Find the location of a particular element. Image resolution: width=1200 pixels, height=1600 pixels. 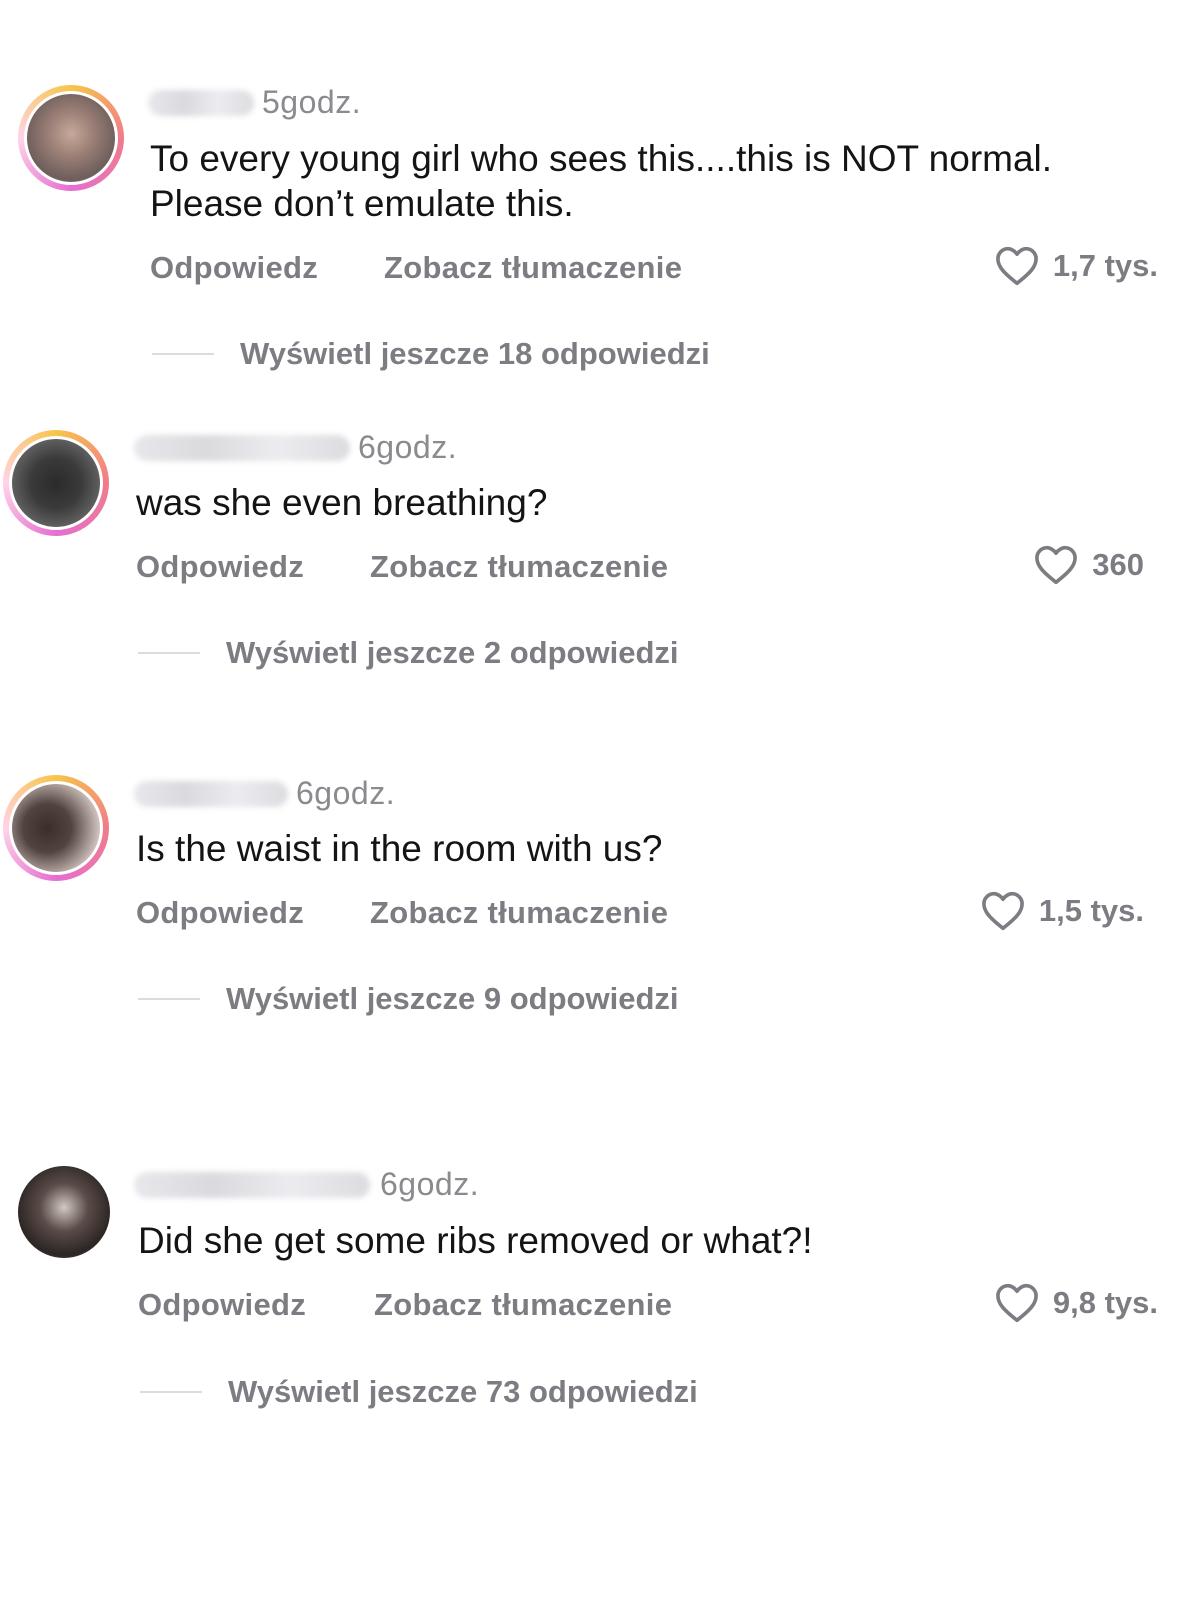

like-button: 360 is located at coordinates (1089, 565).